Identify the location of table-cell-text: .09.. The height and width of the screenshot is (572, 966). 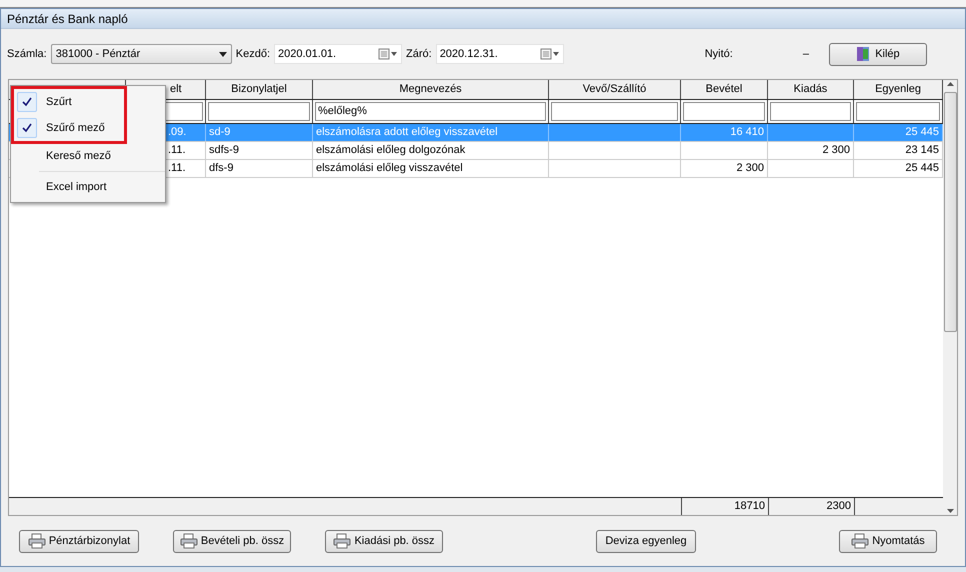
(177, 132).